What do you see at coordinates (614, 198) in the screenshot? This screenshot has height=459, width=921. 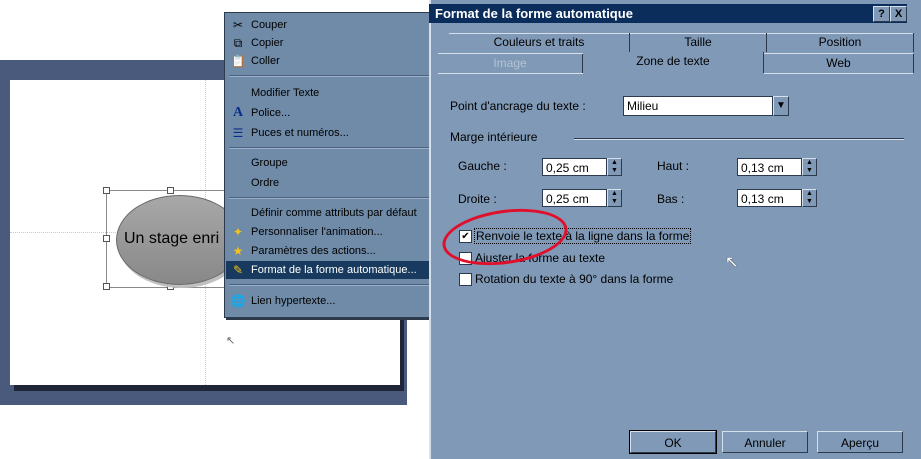 I see `right-margin-spinner: ▲ ▼` at bounding box center [614, 198].